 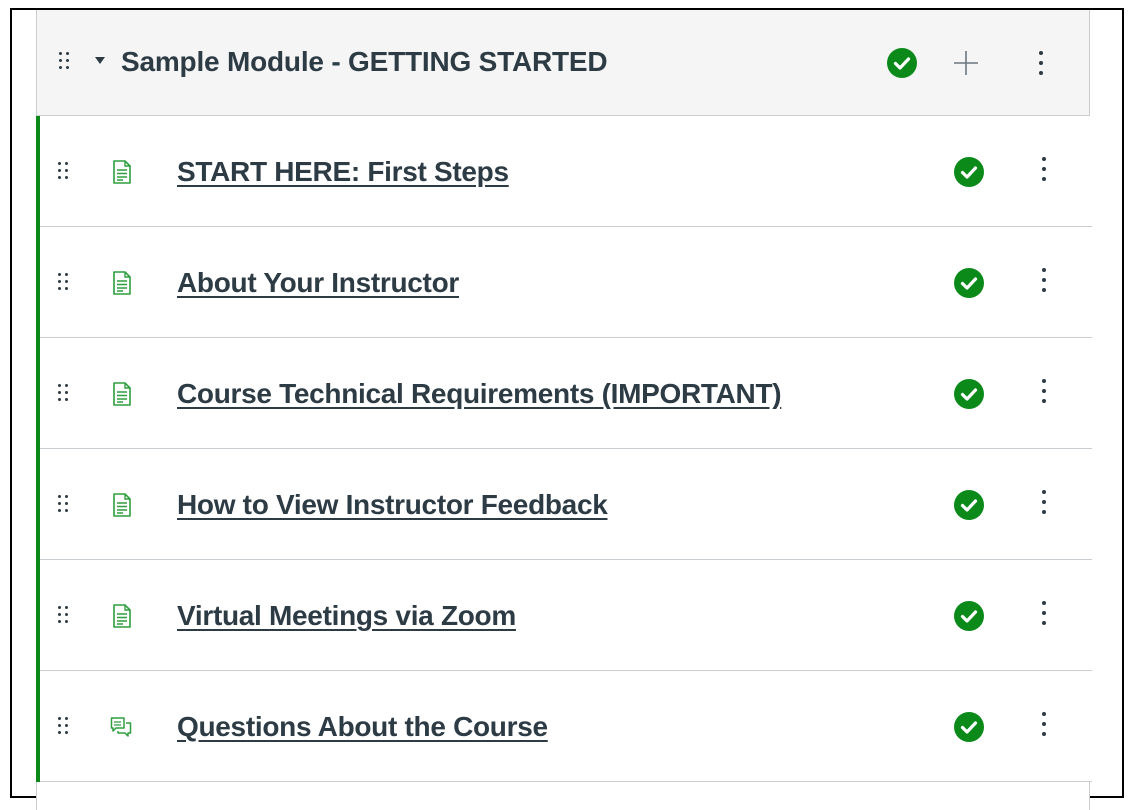 What do you see at coordinates (566, 615) in the screenshot?
I see `module-item: Virtual Meetings via Zoom` at bounding box center [566, 615].